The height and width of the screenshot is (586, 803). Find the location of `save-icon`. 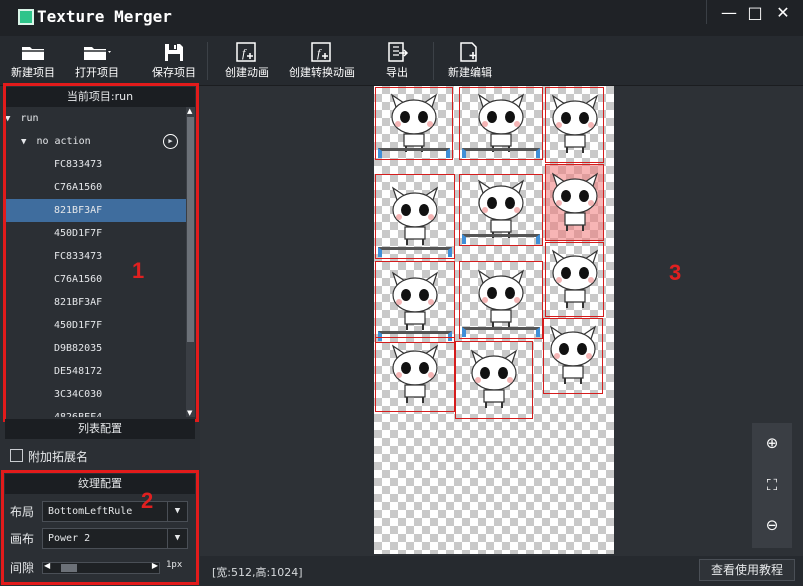

save-icon is located at coordinates (174, 52).